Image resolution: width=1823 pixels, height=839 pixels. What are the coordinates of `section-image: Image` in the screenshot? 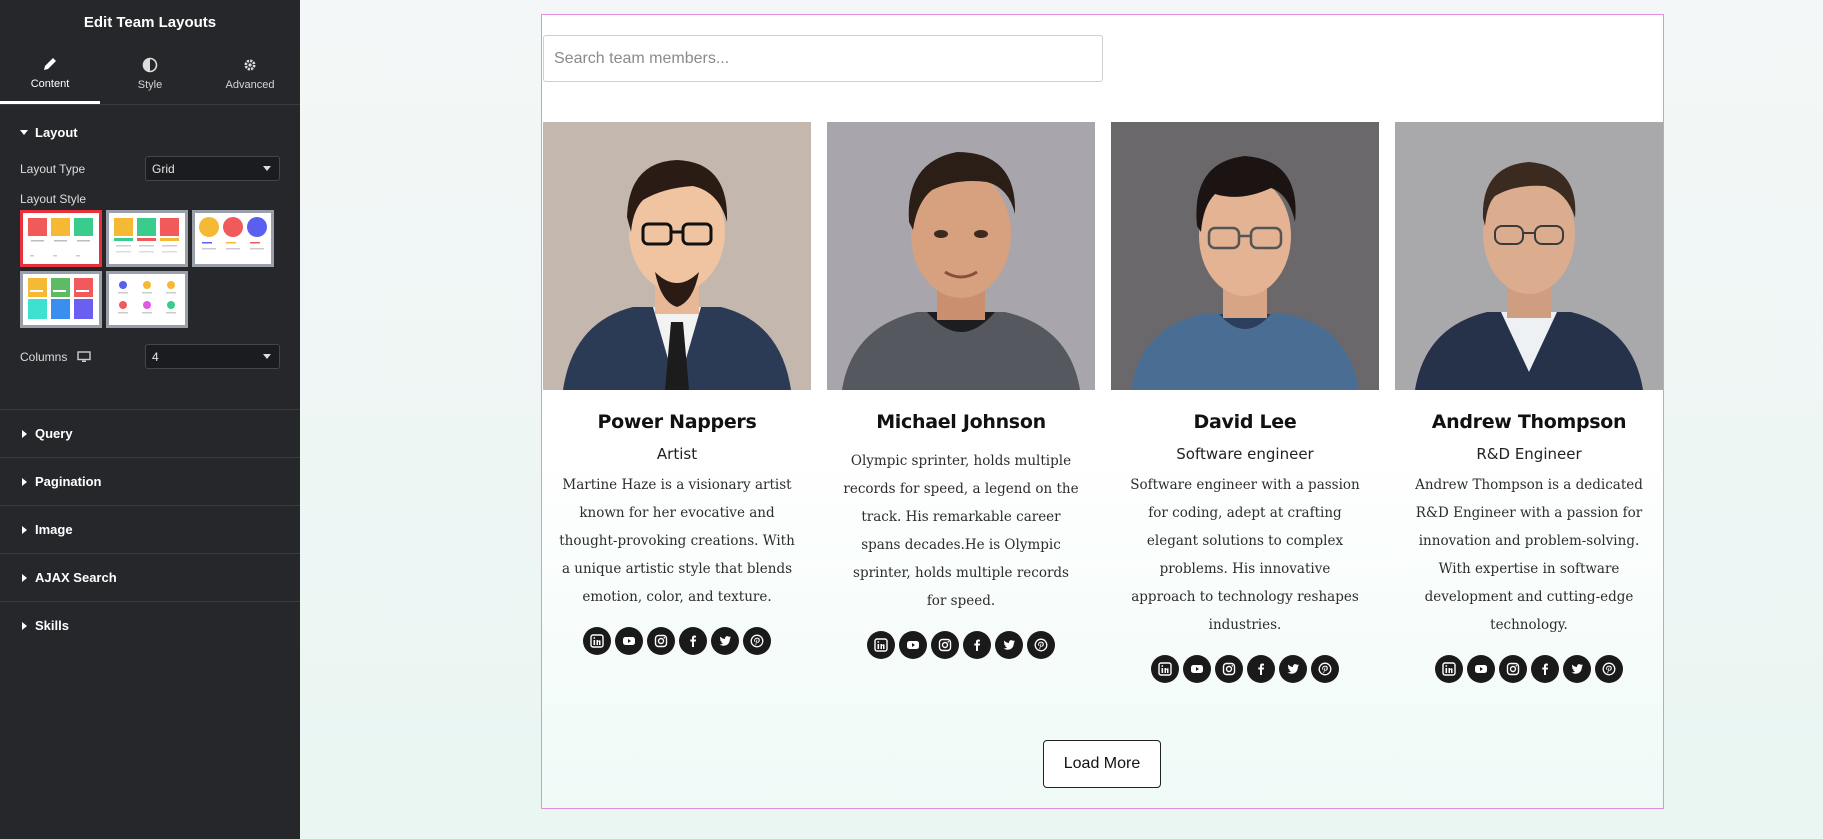 It's located at (150, 529).